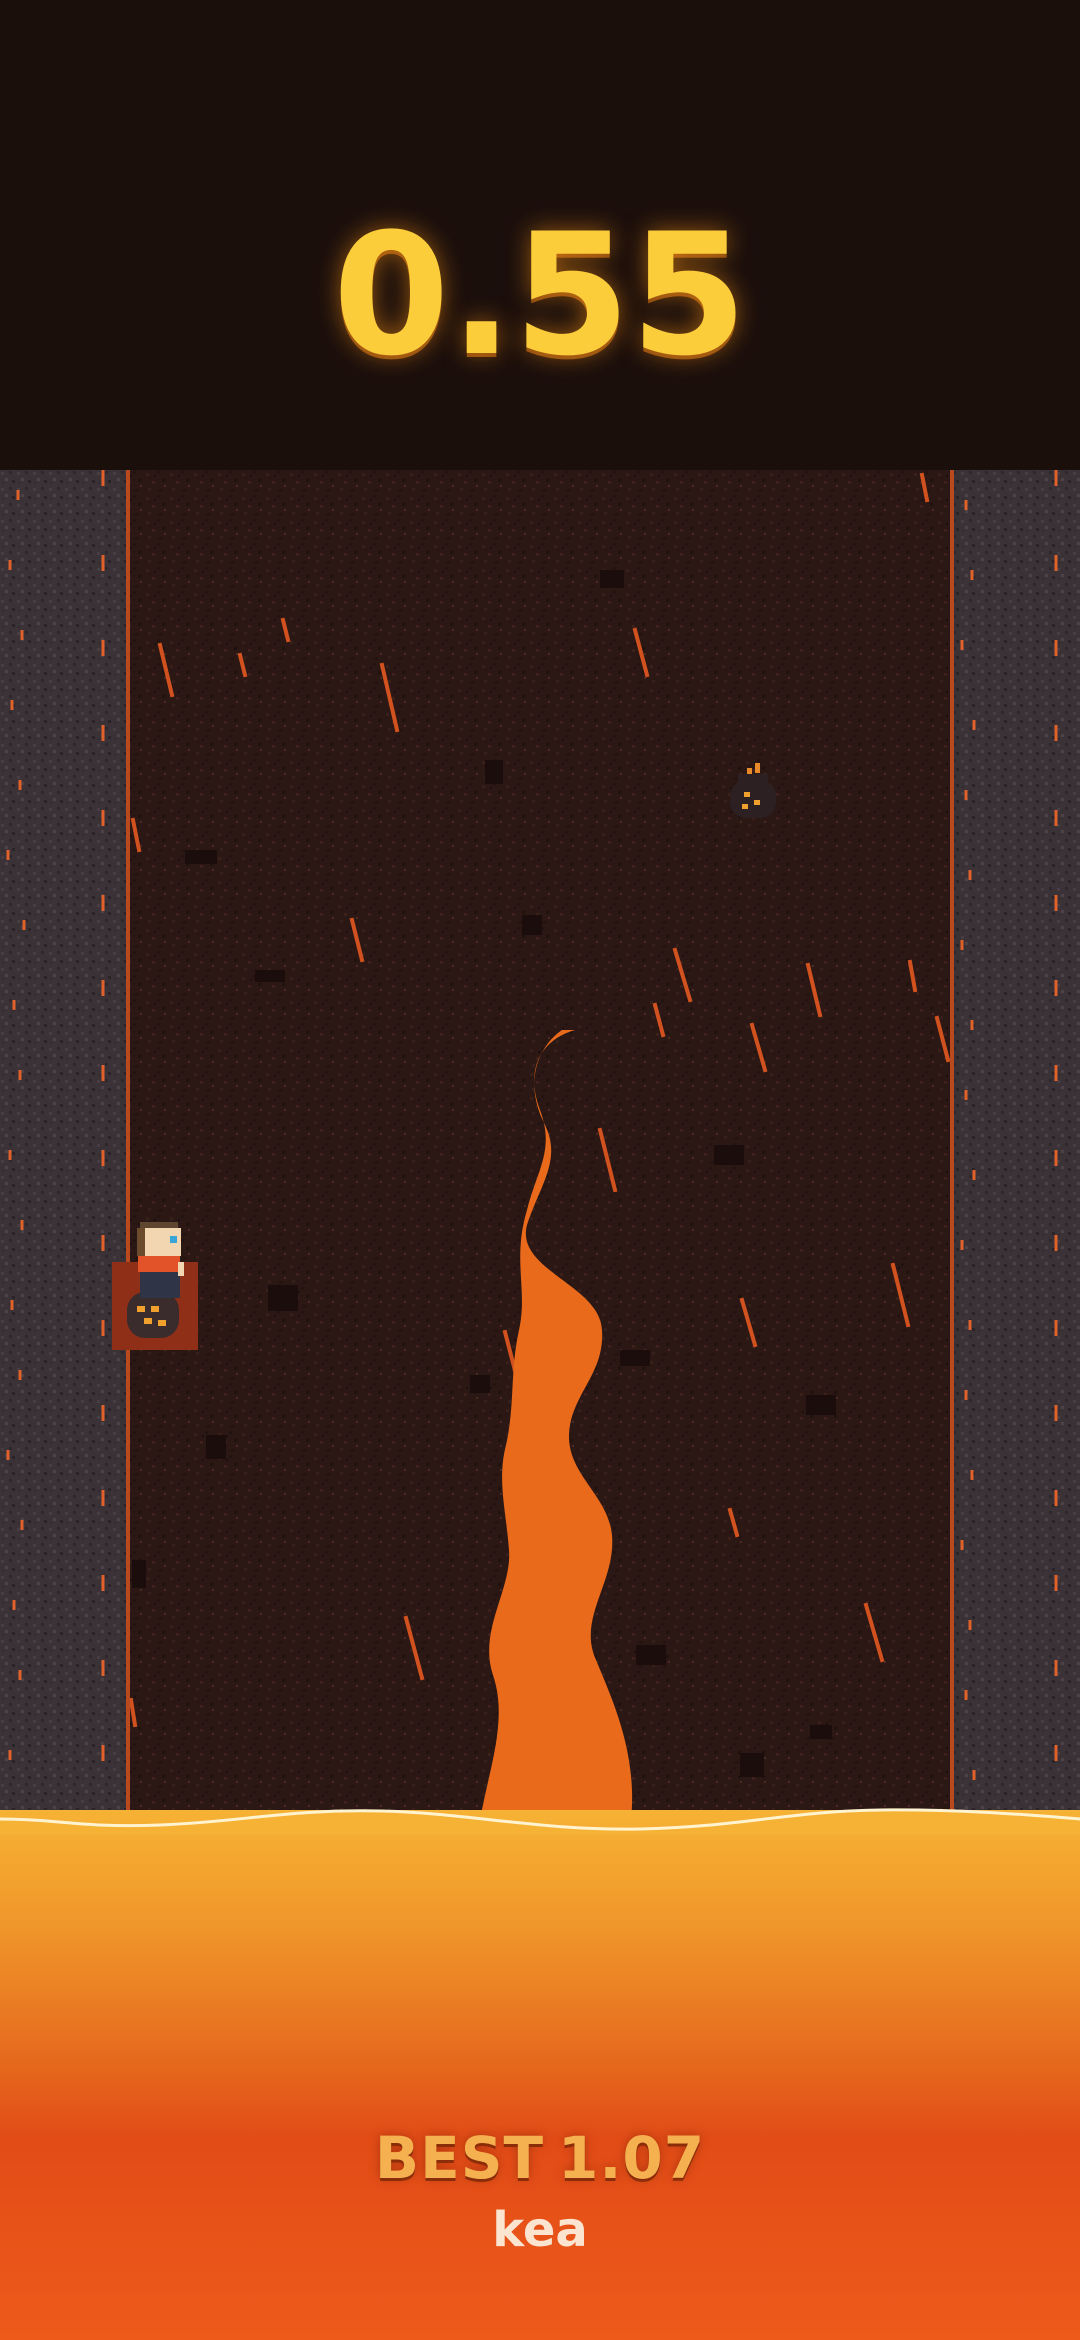  What do you see at coordinates (153, 1315) in the screenshot?
I see `ledge-rock-icon` at bounding box center [153, 1315].